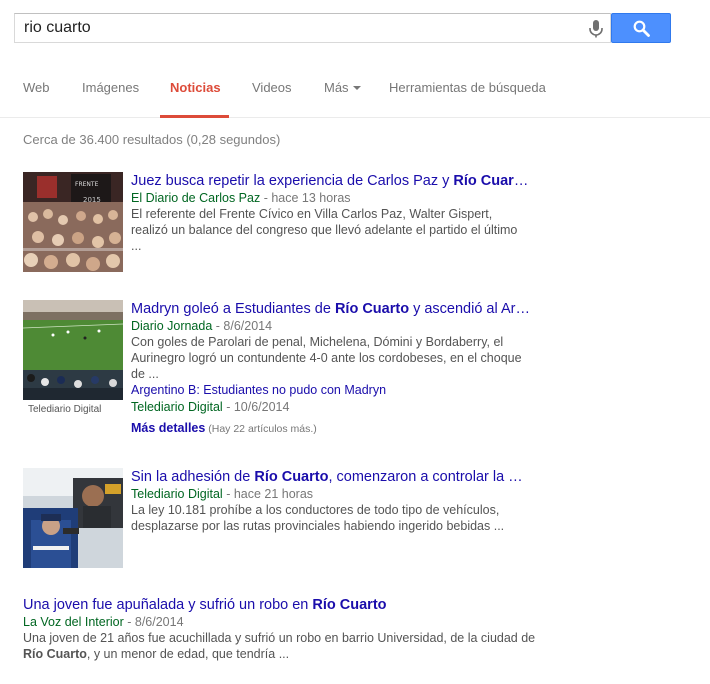 The height and width of the screenshot is (684, 710). What do you see at coordinates (272, 99) in the screenshot?
I see `tab-videos: Videos` at bounding box center [272, 99].